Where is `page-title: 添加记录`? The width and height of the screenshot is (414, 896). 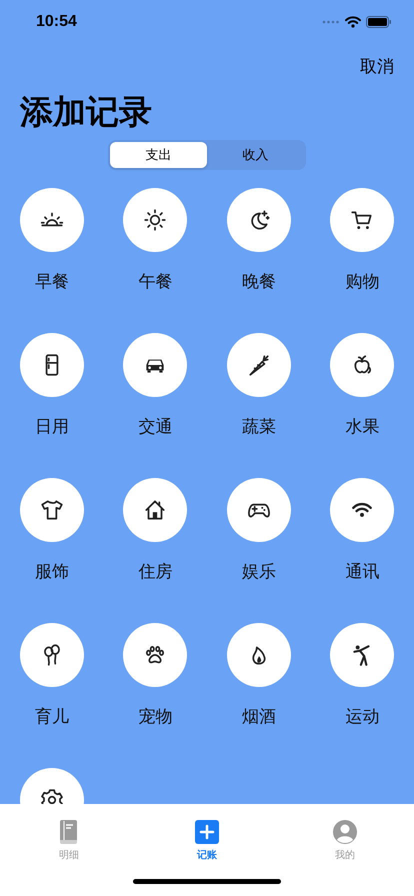
page-title: 添加记录 is located at coordinates (86, 111).